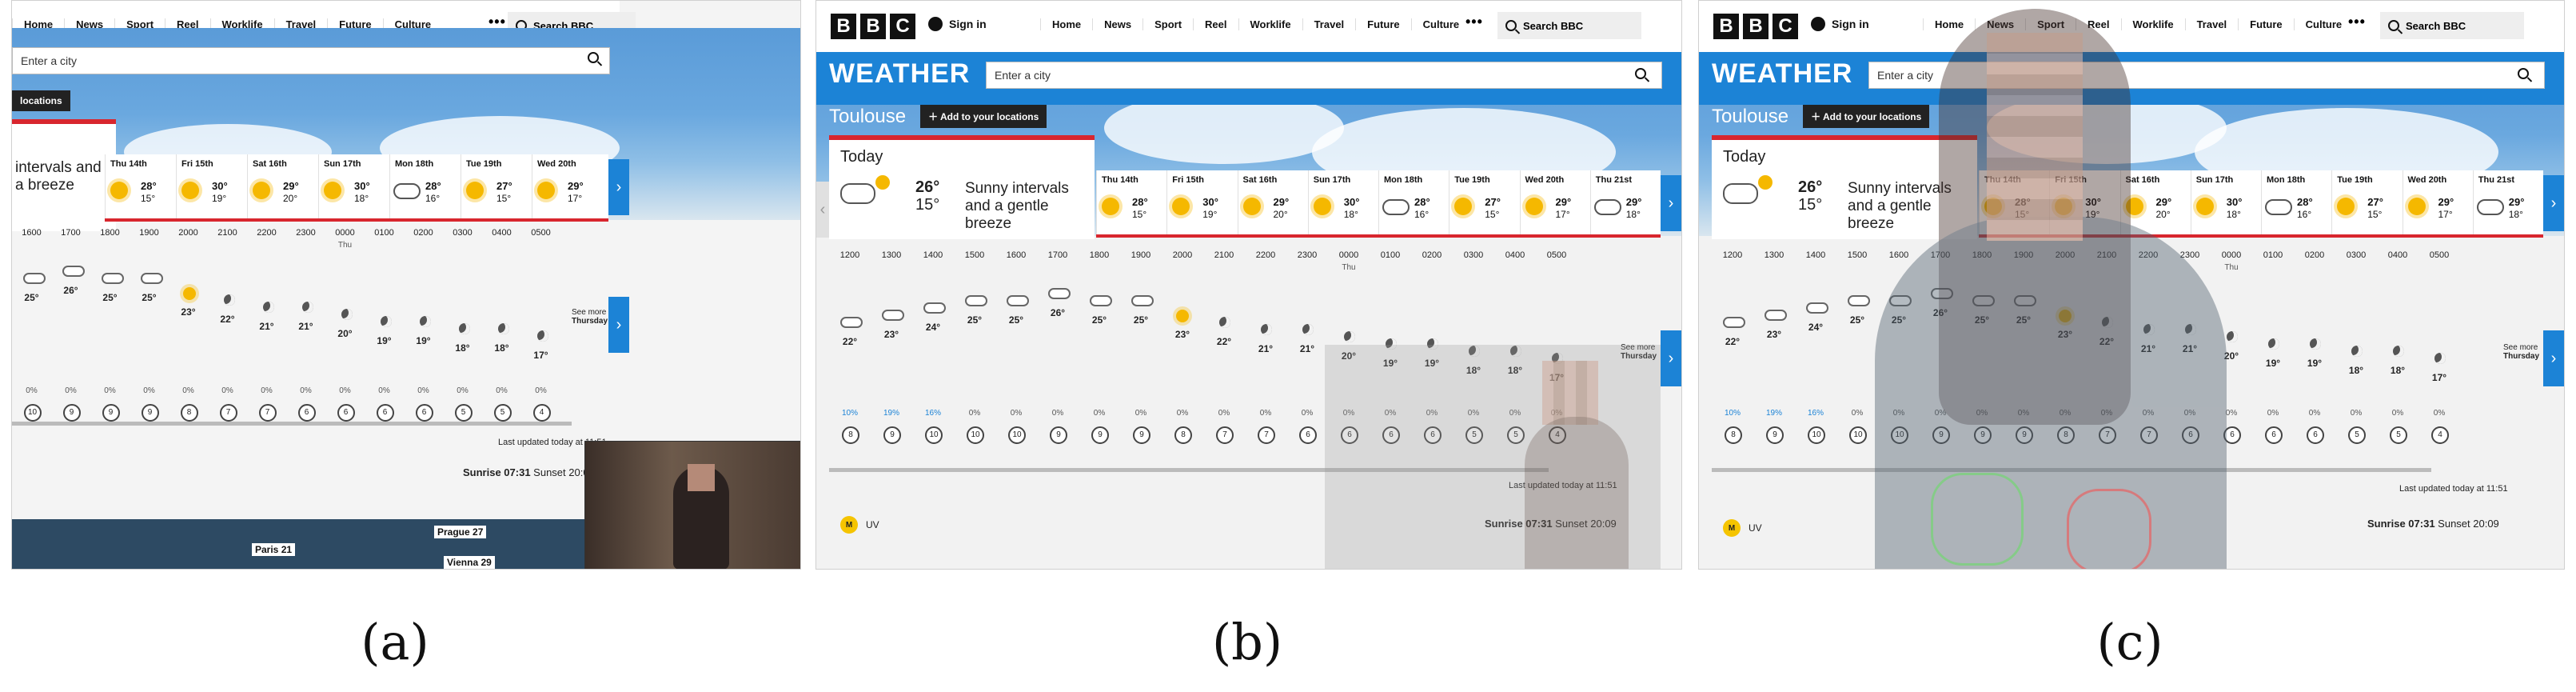  What do you see at coordinates (1733, 341) in the screenshot?
I see `hour-temp: 22°` at bounding box center [1733, 341].